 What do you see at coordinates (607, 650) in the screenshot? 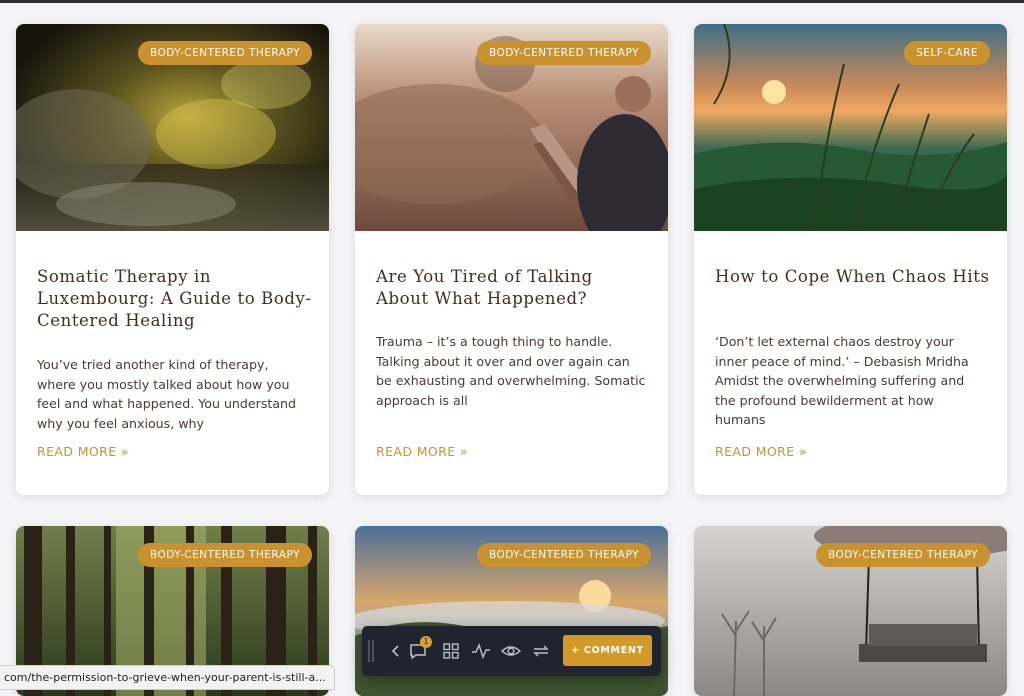
I see `add-comment-button: + COMMENT` at bounding box center [607, 650].